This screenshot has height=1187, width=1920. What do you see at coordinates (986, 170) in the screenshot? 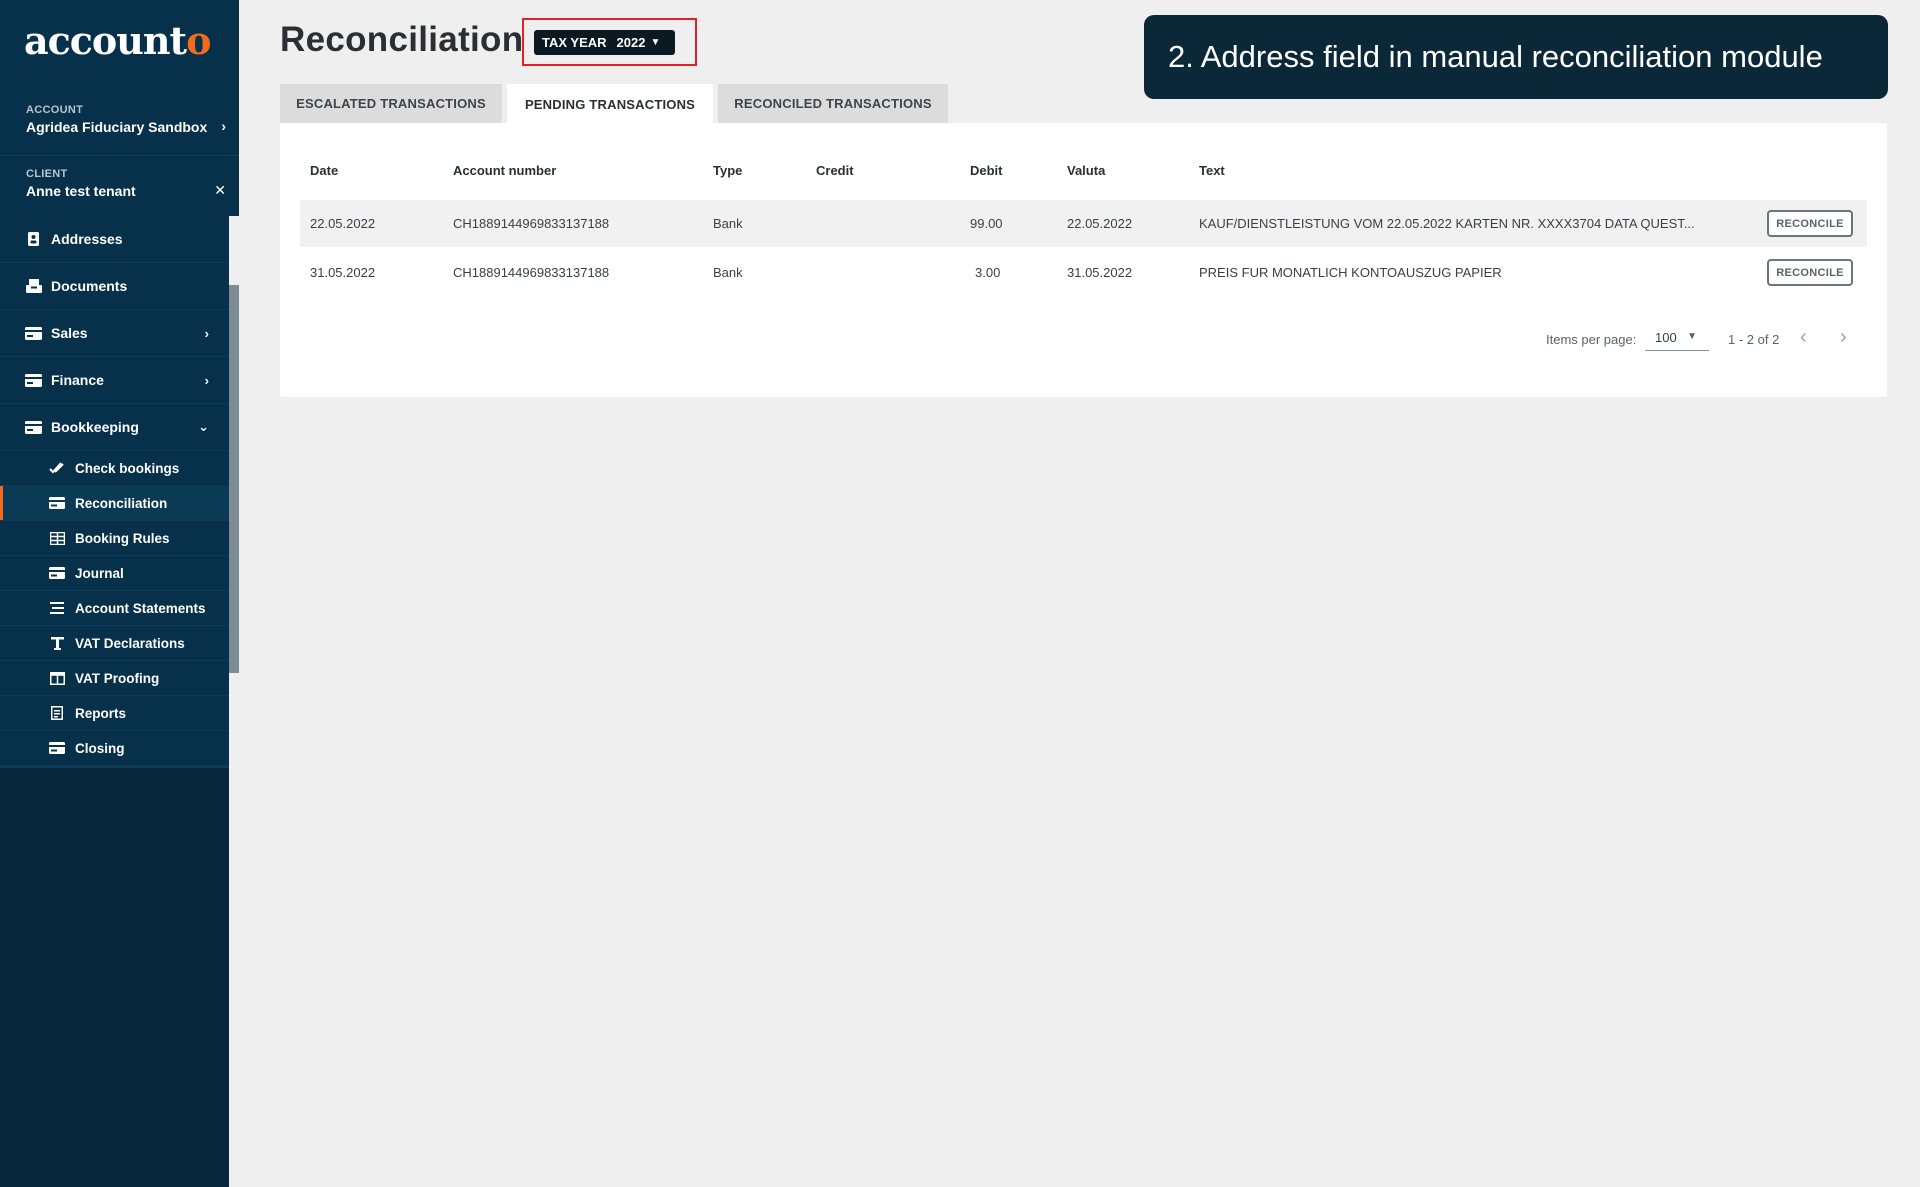
I see `column-header-debit: Debit` at bounding box center [986, 170].